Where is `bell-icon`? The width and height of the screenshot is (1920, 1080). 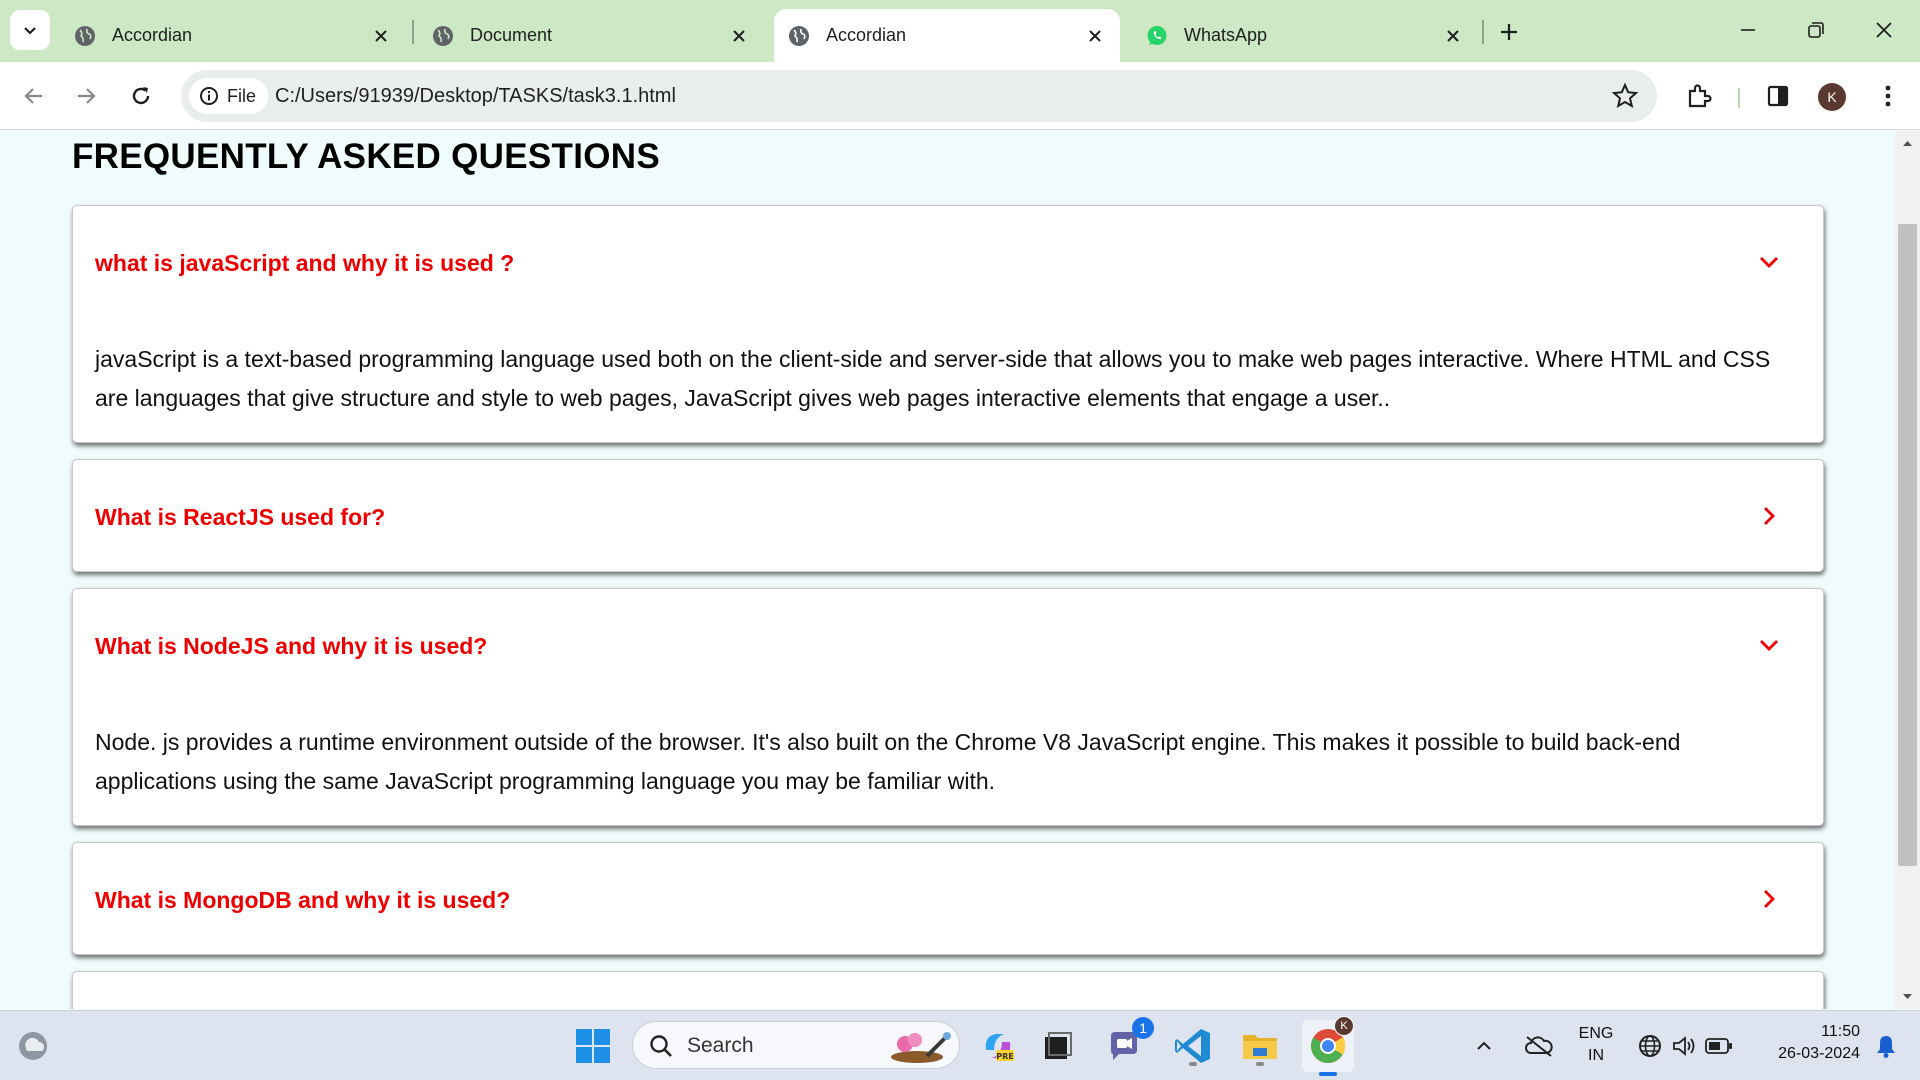
bell-icon is located at coordinates (1886, 1047).